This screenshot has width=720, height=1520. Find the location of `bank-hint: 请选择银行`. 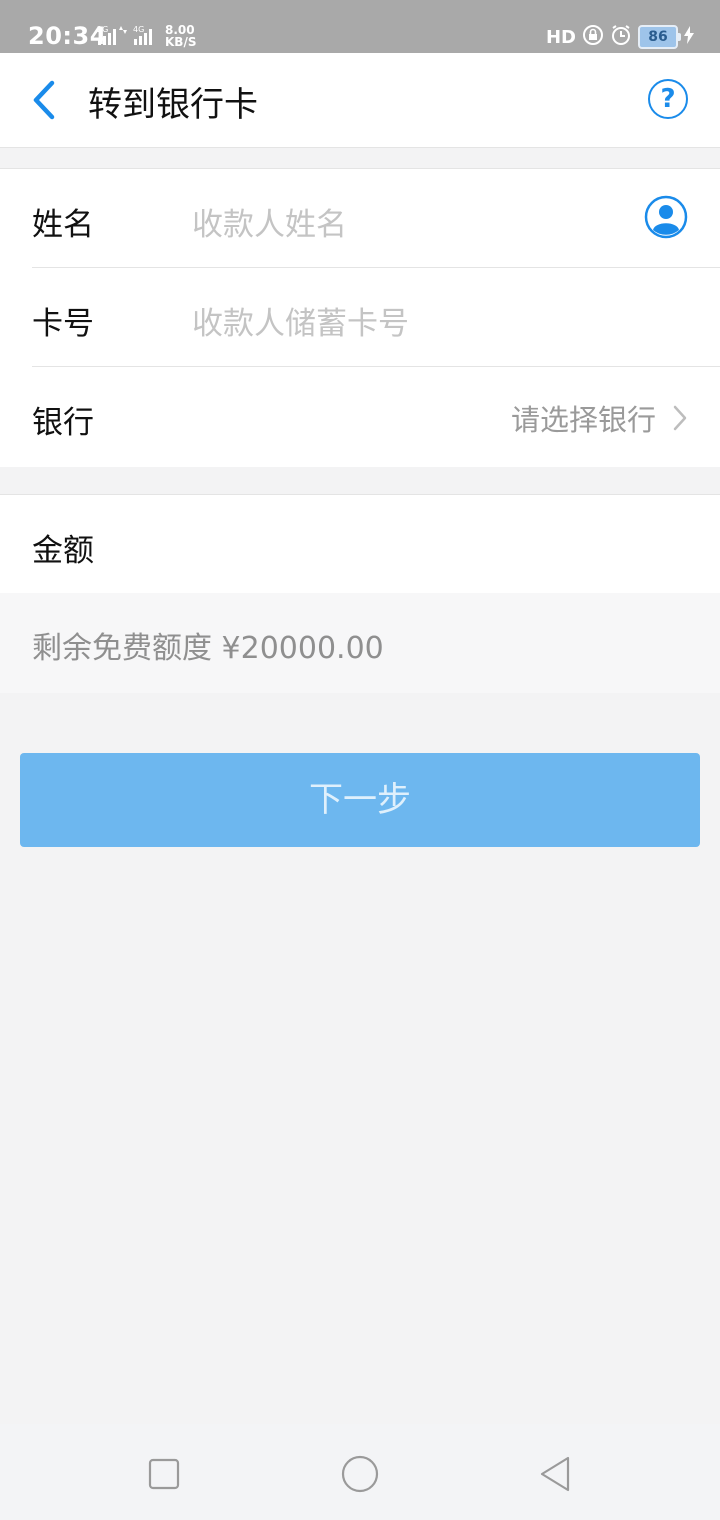

bank-hint: 请选择银行 is located at coordinates (583, 420).